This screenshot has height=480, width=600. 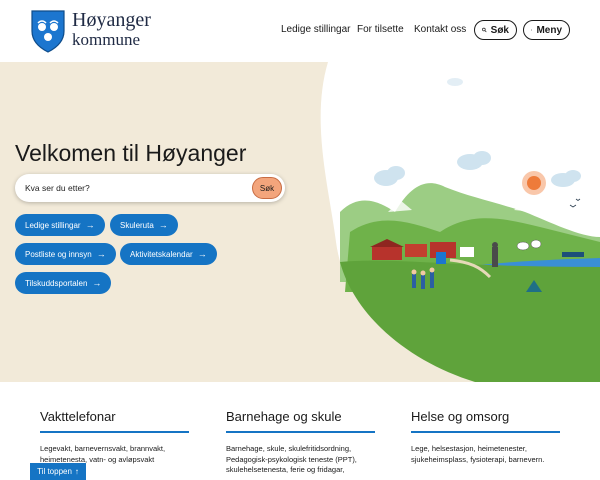 What do you see at coordinates (111, 20) in the screenshot?
I see `brand-line-1: Høyanger` at bounding box center [111, 20].